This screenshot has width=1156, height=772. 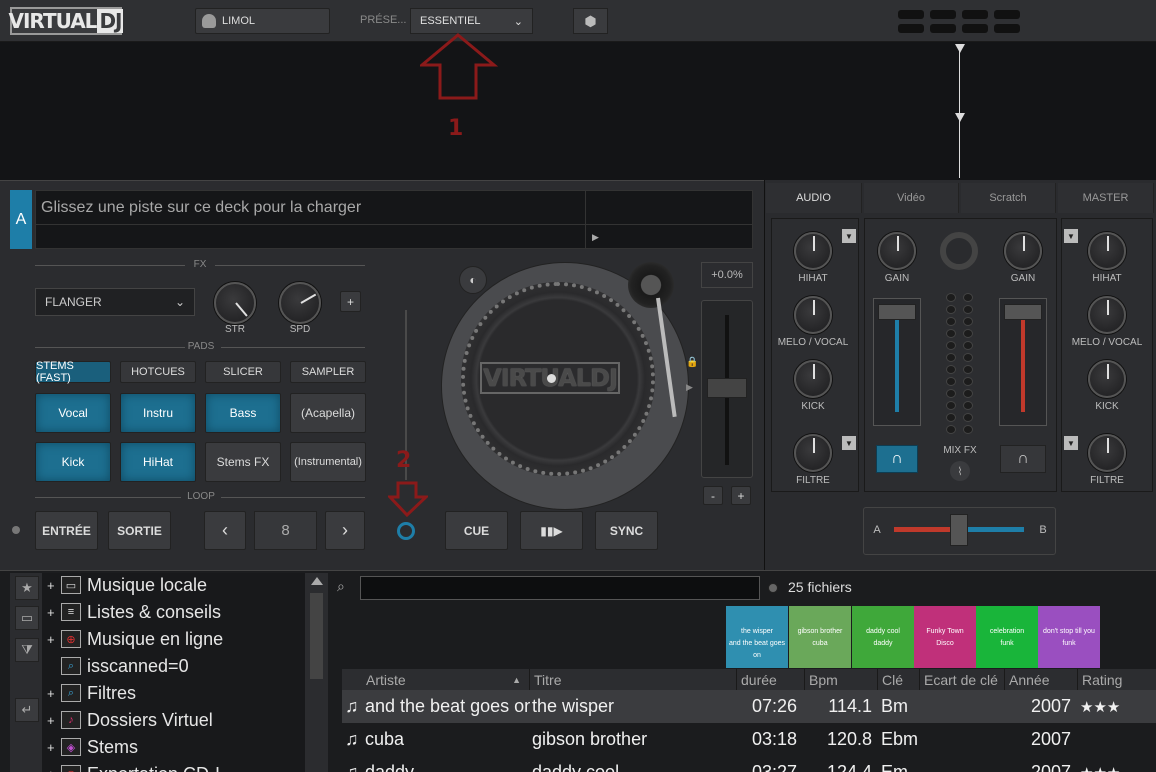 I want to click on loop-next-button: ›, so click(x=345, y=530).